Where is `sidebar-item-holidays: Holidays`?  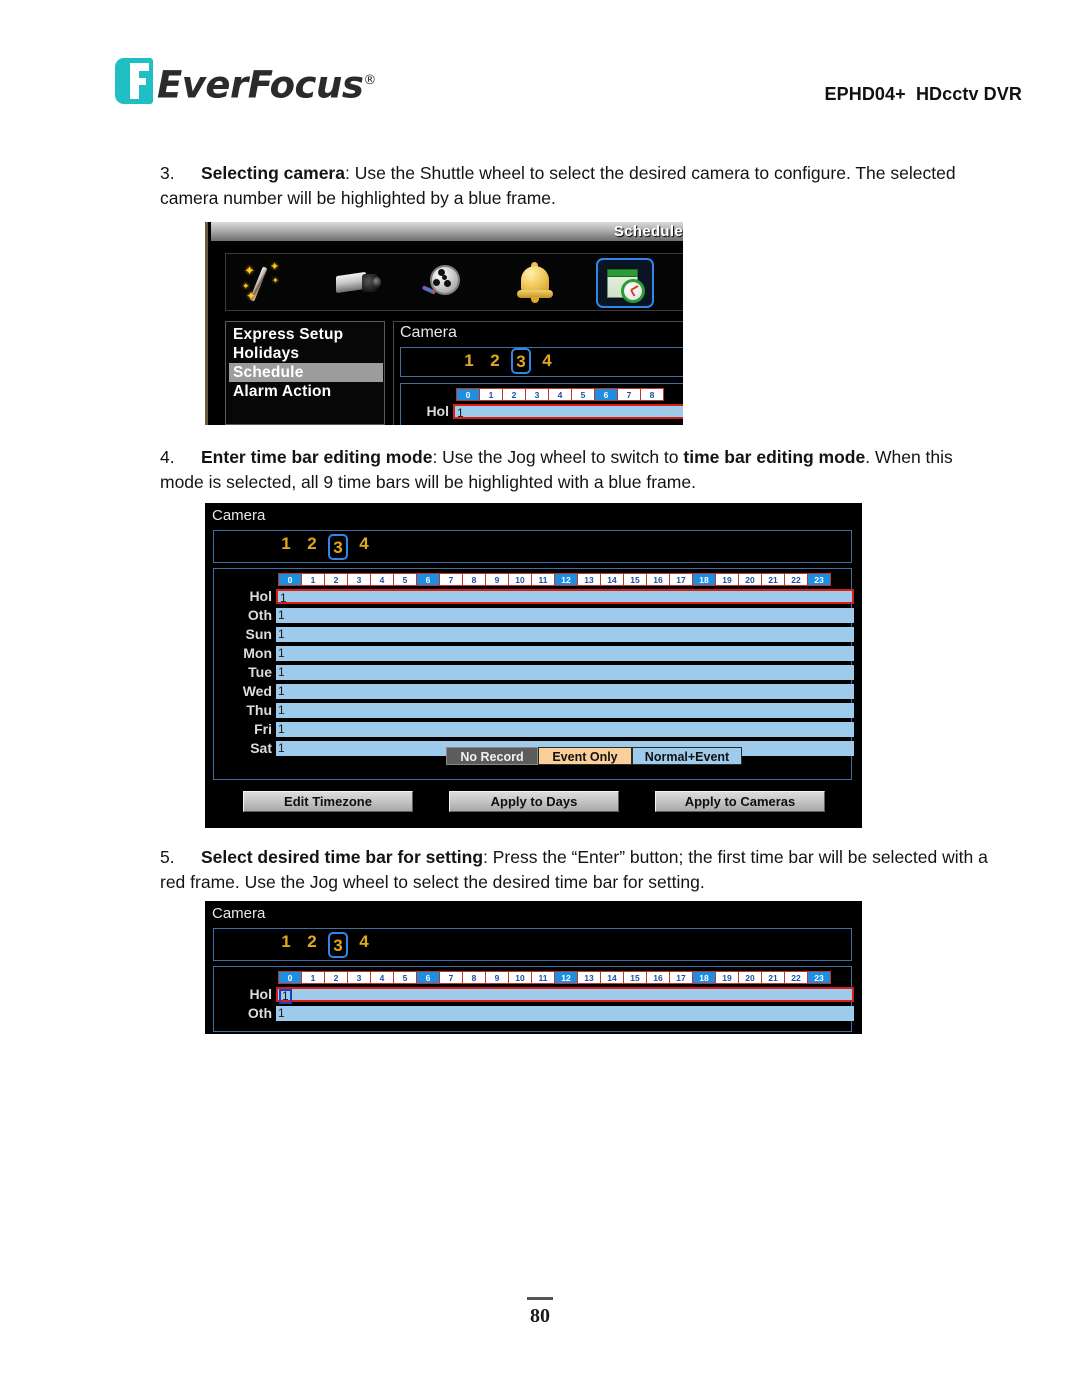
sidebar-item-holidays: Holidays is located at coordinates (306, 353).